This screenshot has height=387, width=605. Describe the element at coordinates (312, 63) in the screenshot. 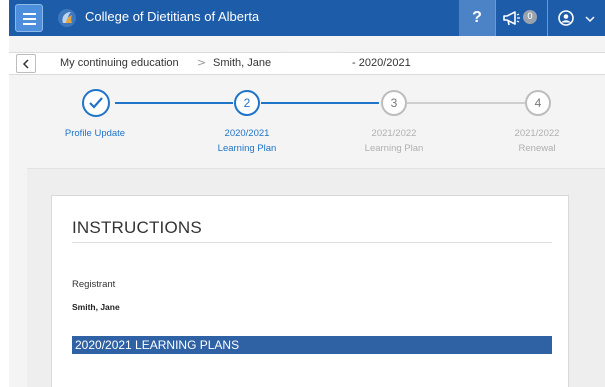

I see `redacted-area` at that location.